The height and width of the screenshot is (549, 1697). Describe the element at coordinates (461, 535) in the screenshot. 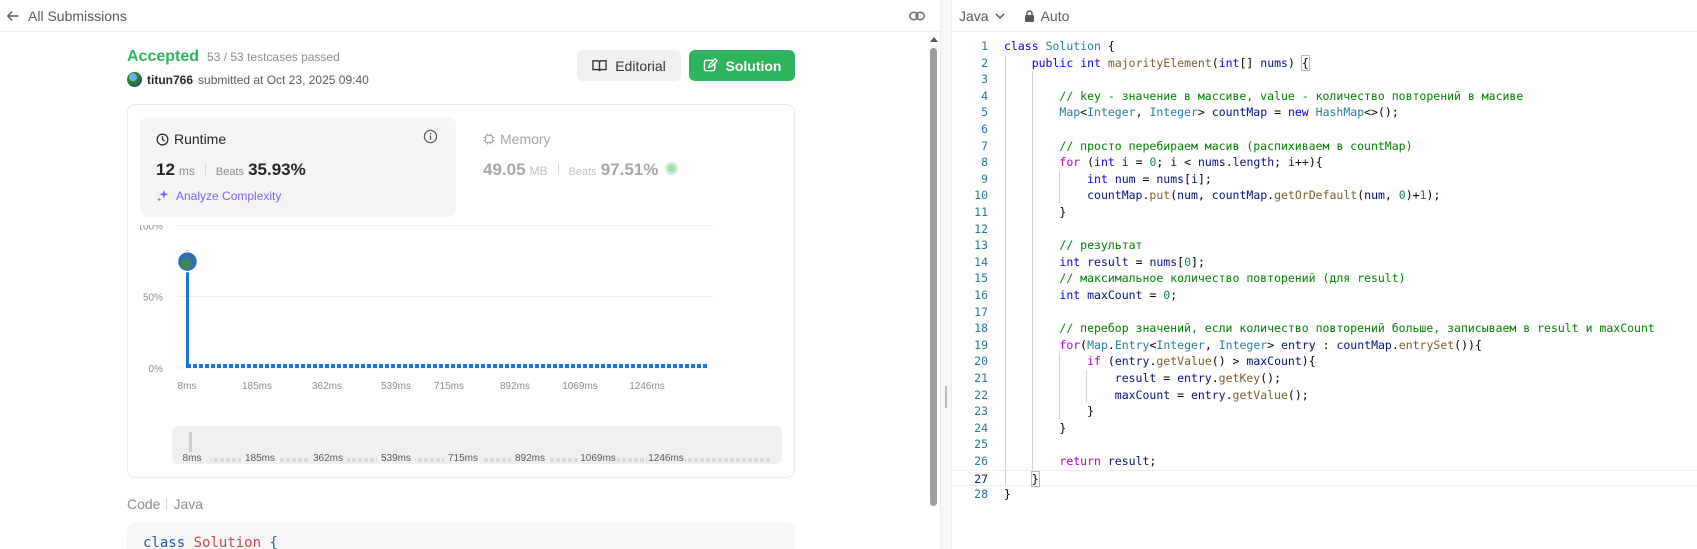

I see `code-preview: class Solution {` at that location.